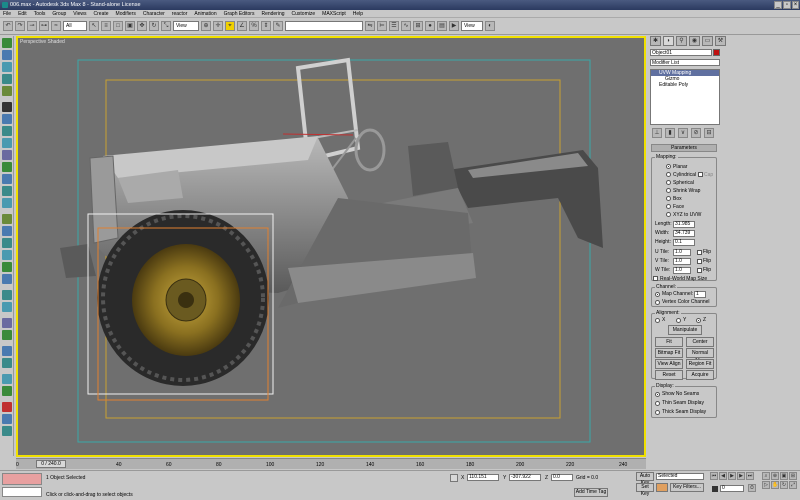  Describe the element at coordinates (154, 26) in the screenshot. I see `select-rotate-icon: ↻` at that location.